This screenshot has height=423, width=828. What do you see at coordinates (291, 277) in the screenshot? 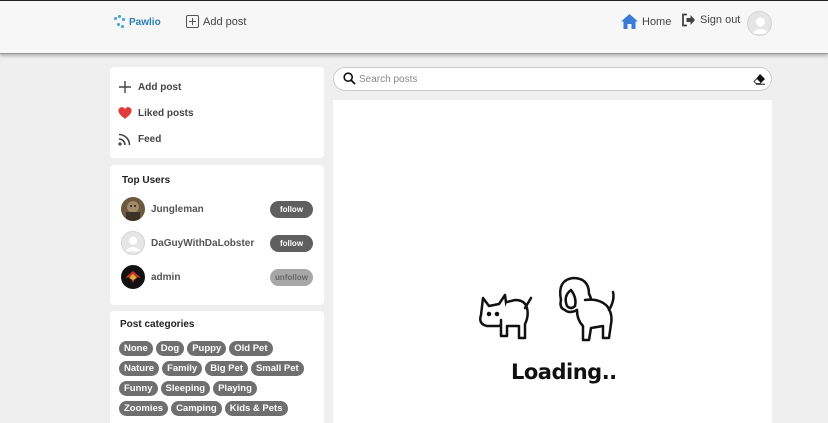
I see `unfollow-button: unfollow` at bounding box center [291, 277].